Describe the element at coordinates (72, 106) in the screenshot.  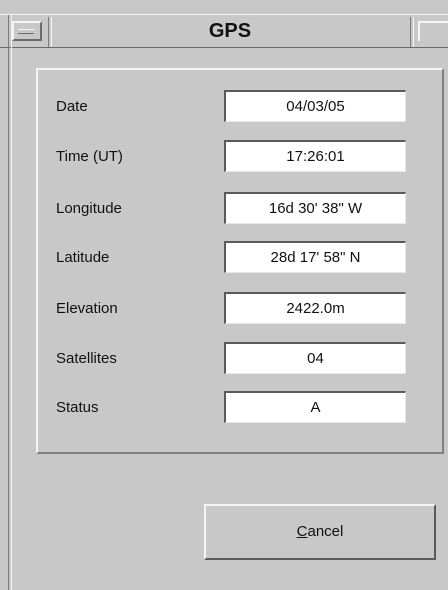
I see `date-label: Date` at that location.